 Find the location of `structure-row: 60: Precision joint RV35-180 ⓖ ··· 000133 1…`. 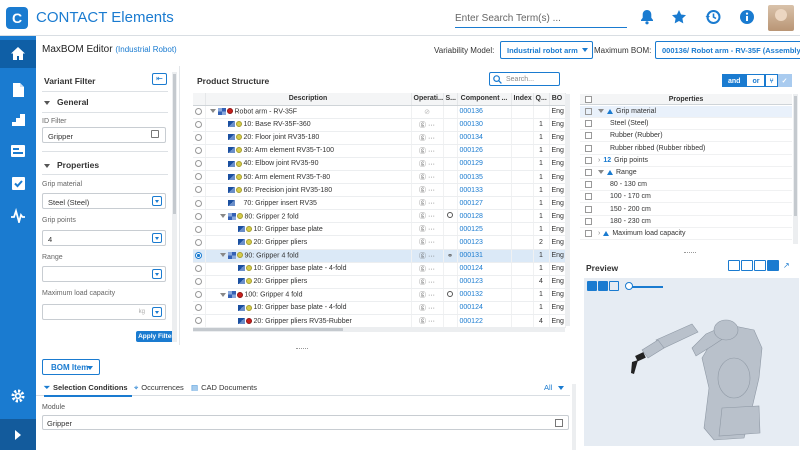

structure-row: 60: Precision joint RV35-180 ⓖ ··· 000133 1… is located at coordinates (379, 190).